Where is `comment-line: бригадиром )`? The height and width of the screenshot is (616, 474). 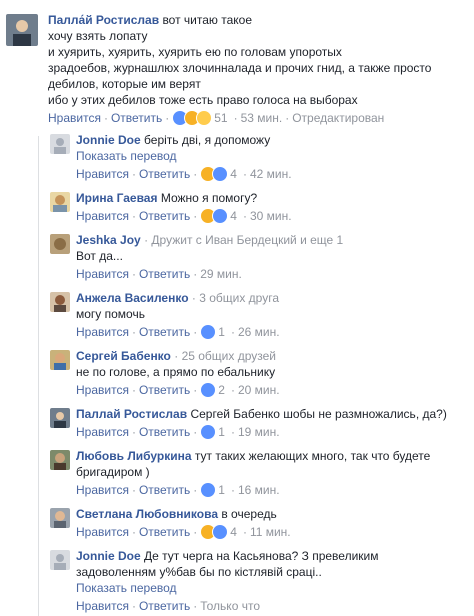 comment-line: бригадиром ) is located at coordinates (113, 472).